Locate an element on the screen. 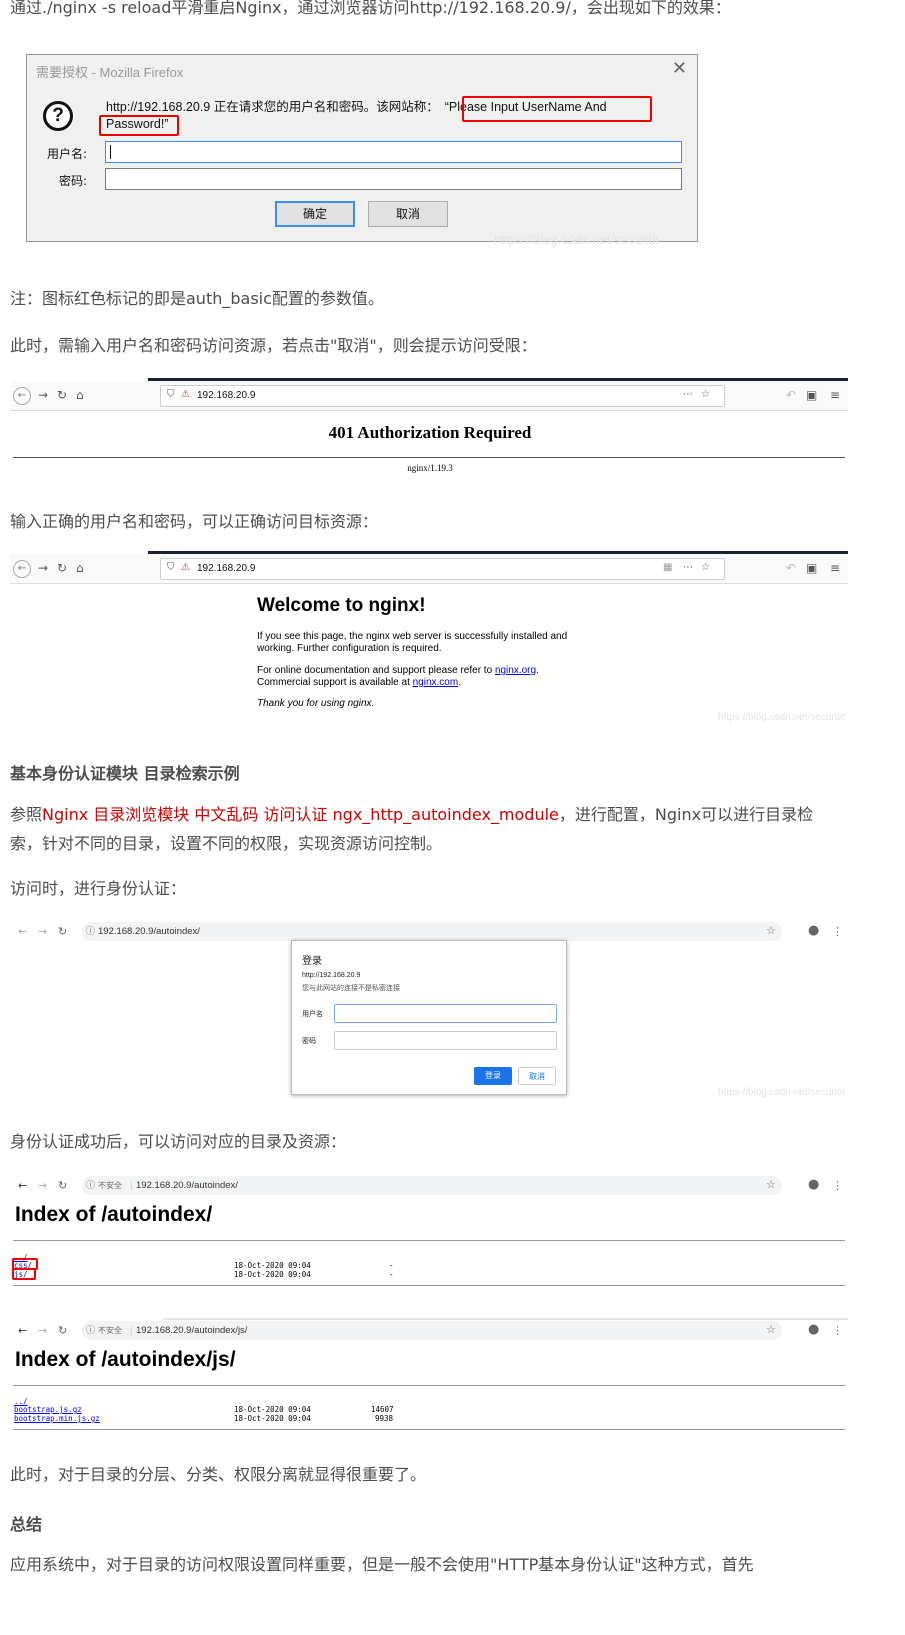 The image size is (905, 1635). browser-toolbar: ← → ↻ ⌂ ⛉ ⚠ 192.168.20.9 ⋯ ☆ ↶ ▣ ≡ is located at coordinates (429, 396).